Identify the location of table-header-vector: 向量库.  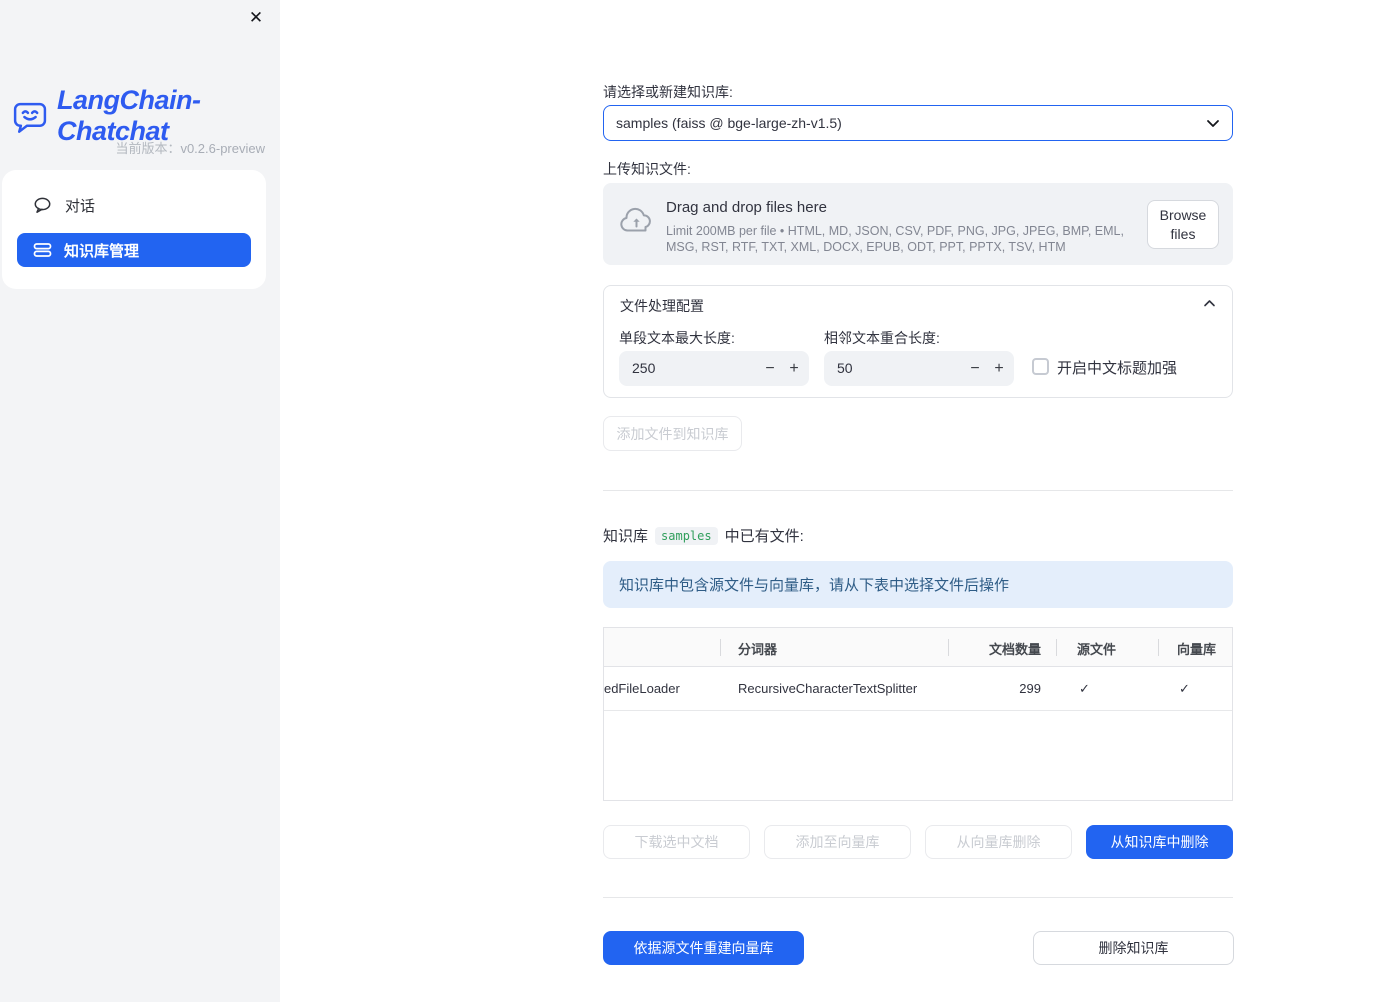
(1197, 649).